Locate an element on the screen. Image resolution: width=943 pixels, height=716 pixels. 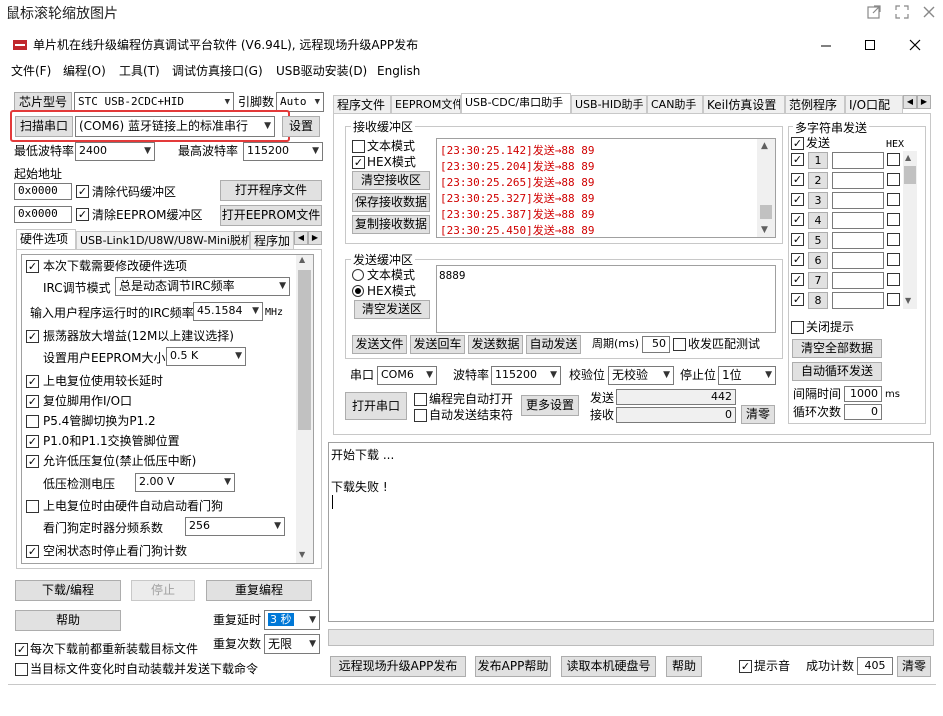
menu-debug: 调试仿真接口(G) is located at coordinates (217, 71).